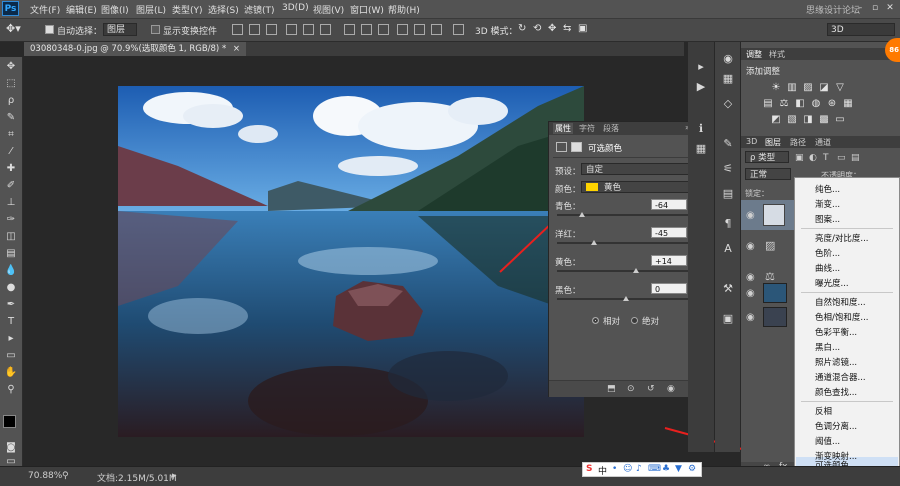 The height and width of the screenshot is (486, 900). Describe the element at coordinates (11, 447) in the screenshot. I see `quick-mask-icon: ◙` at that location.